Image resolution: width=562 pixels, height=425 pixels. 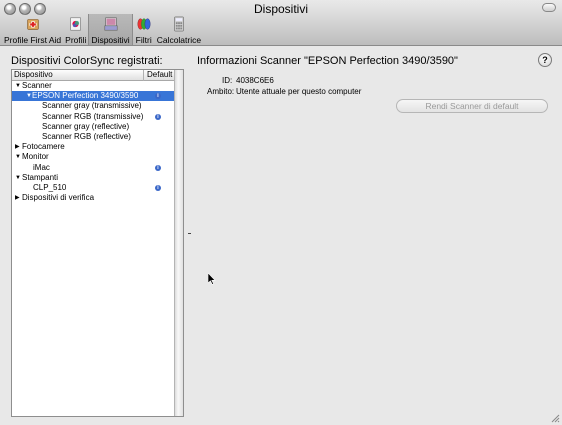 I want to click on column-header-device: Dispositivo, so click(x=33, y=74).